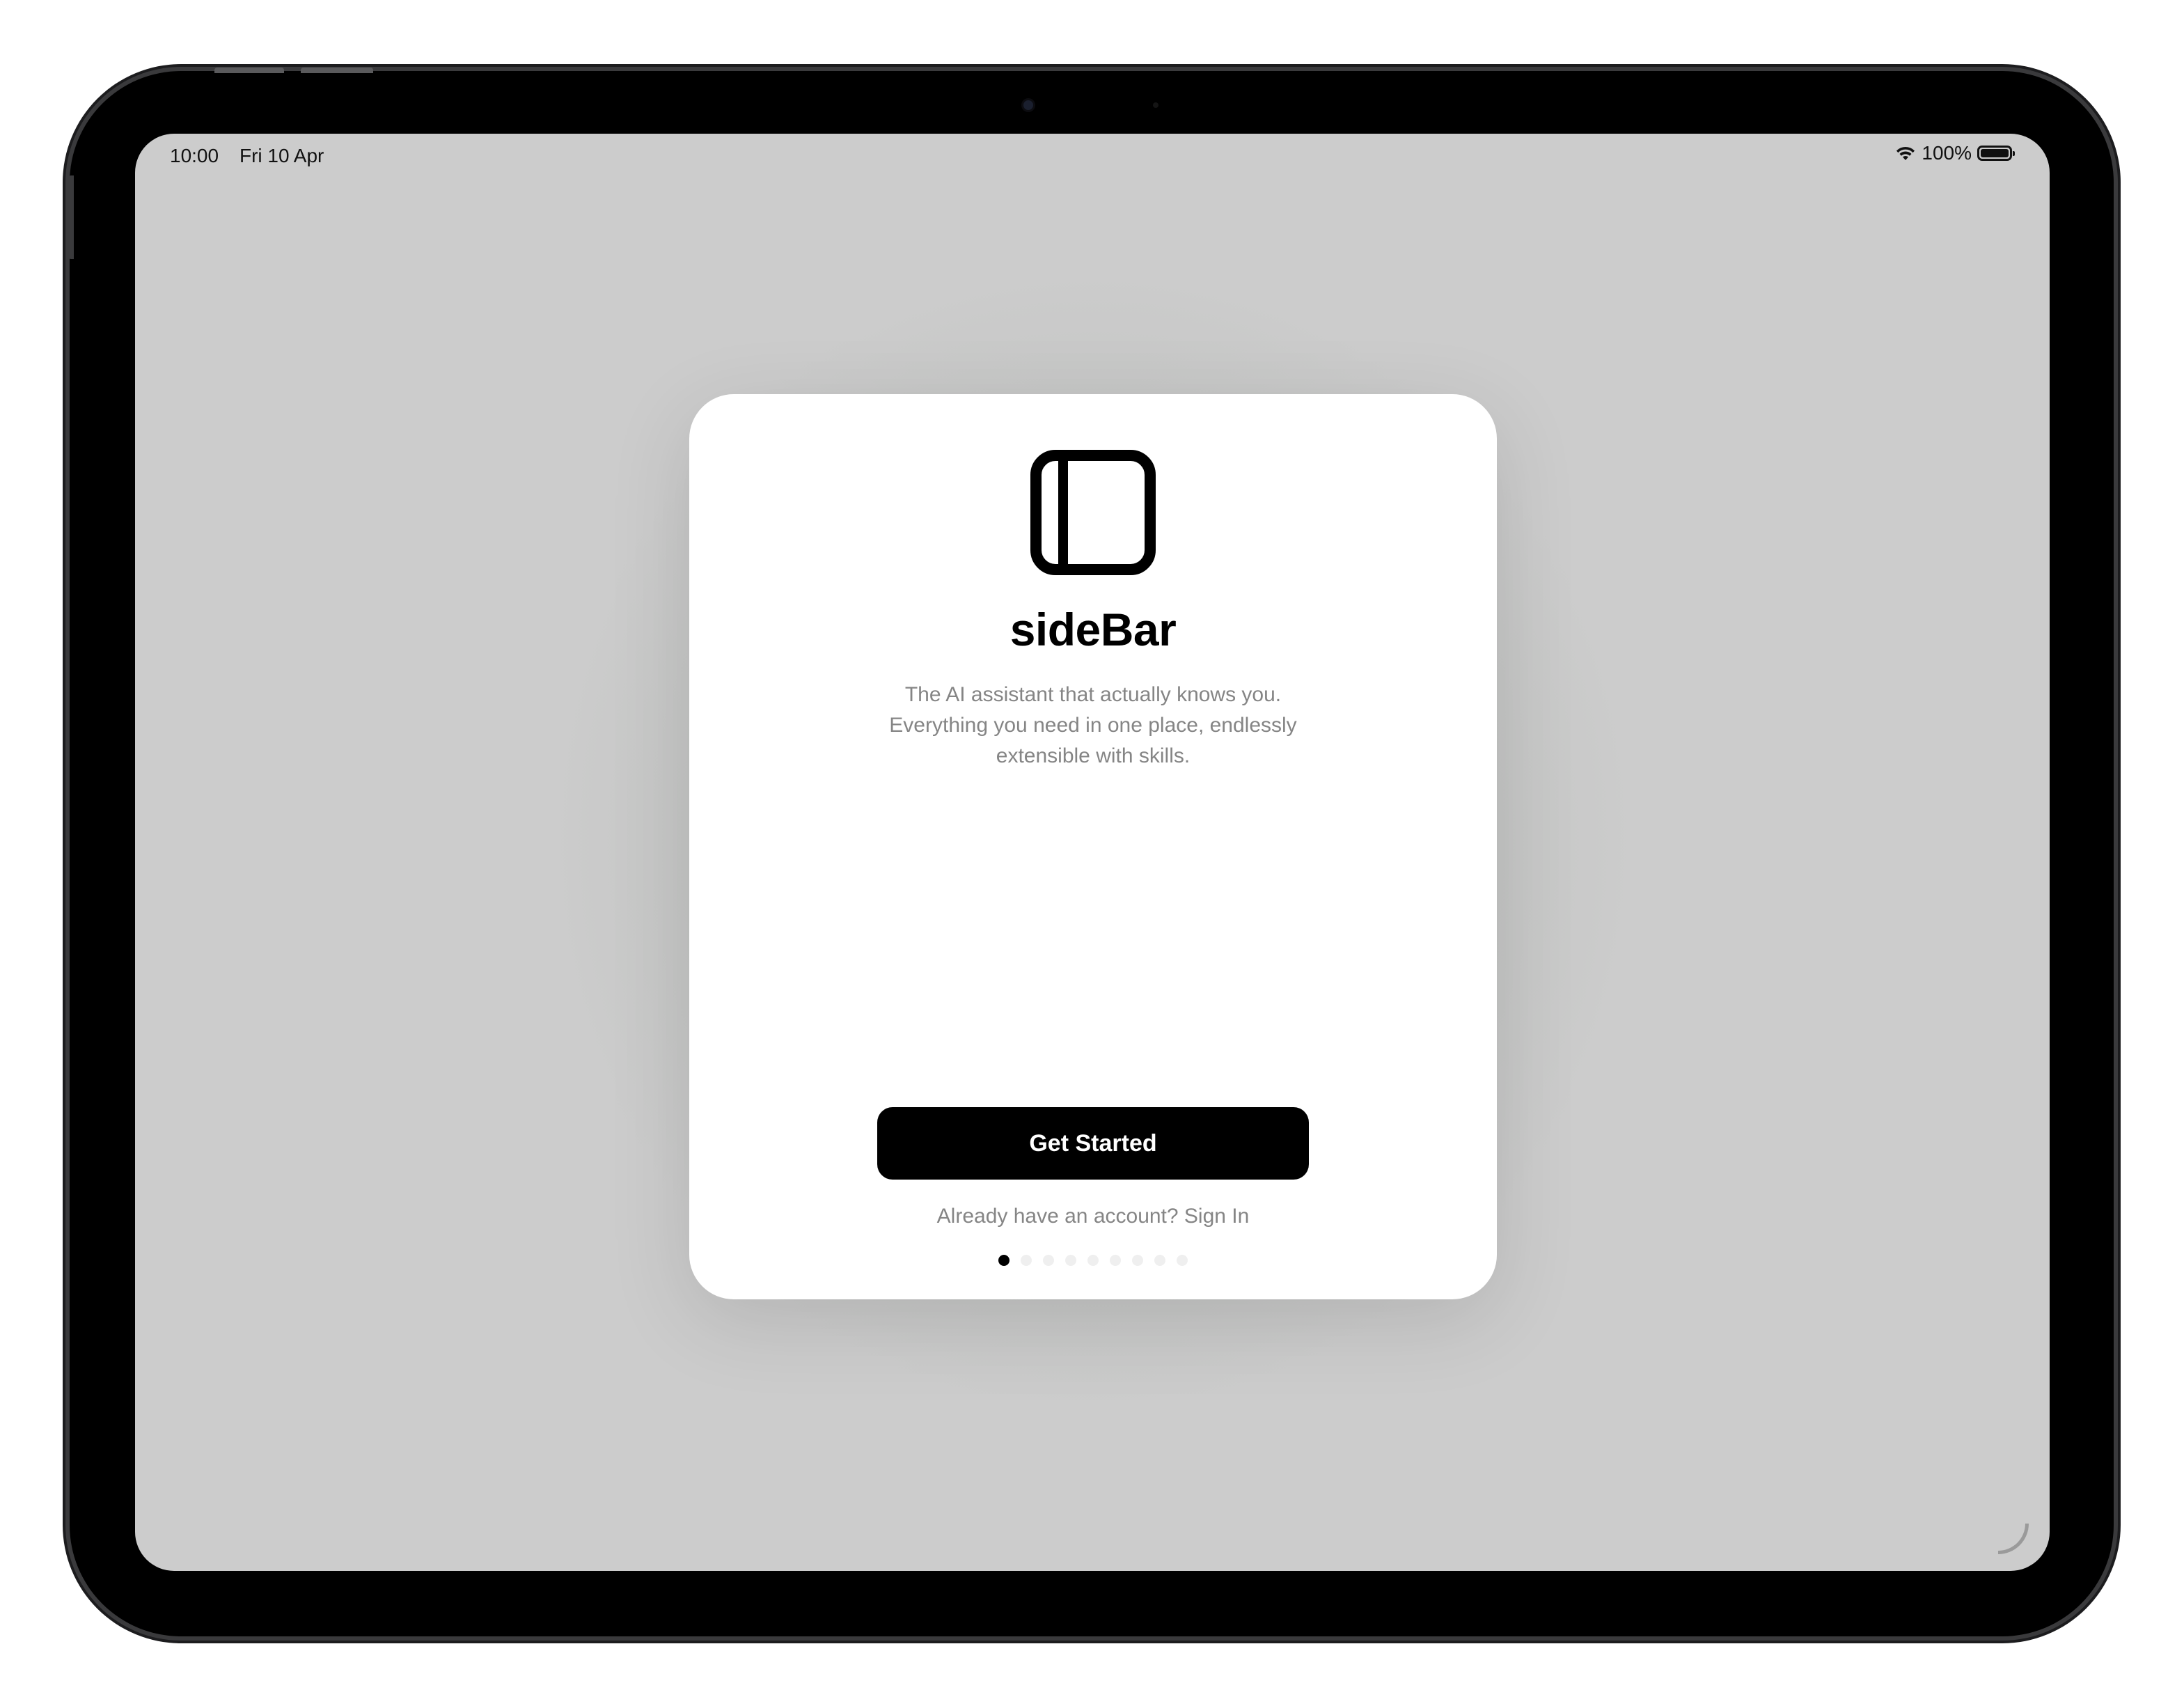 Image resolution: width=2184 pixels, height=1706 pixels. Describe the element at coordinates (337, 70) in the screenshot. I see `top-button-power` at that location.